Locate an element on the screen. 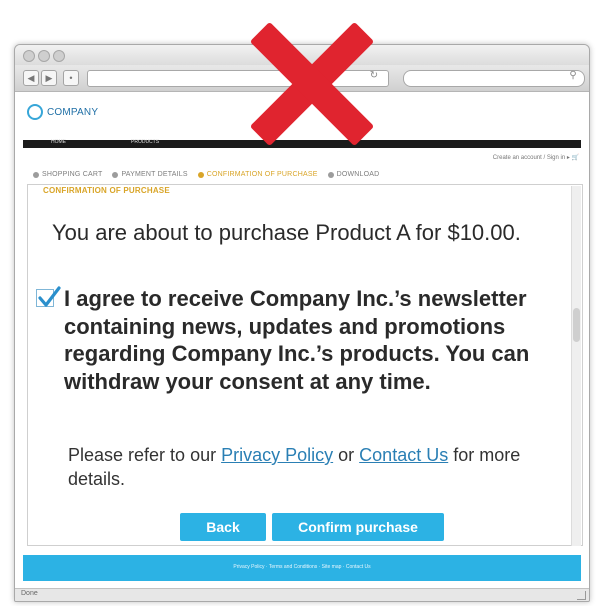 The width and height of the screenshot is (600, 606). back-arrow-icon: ◀ is located at coordinates (31, 78).